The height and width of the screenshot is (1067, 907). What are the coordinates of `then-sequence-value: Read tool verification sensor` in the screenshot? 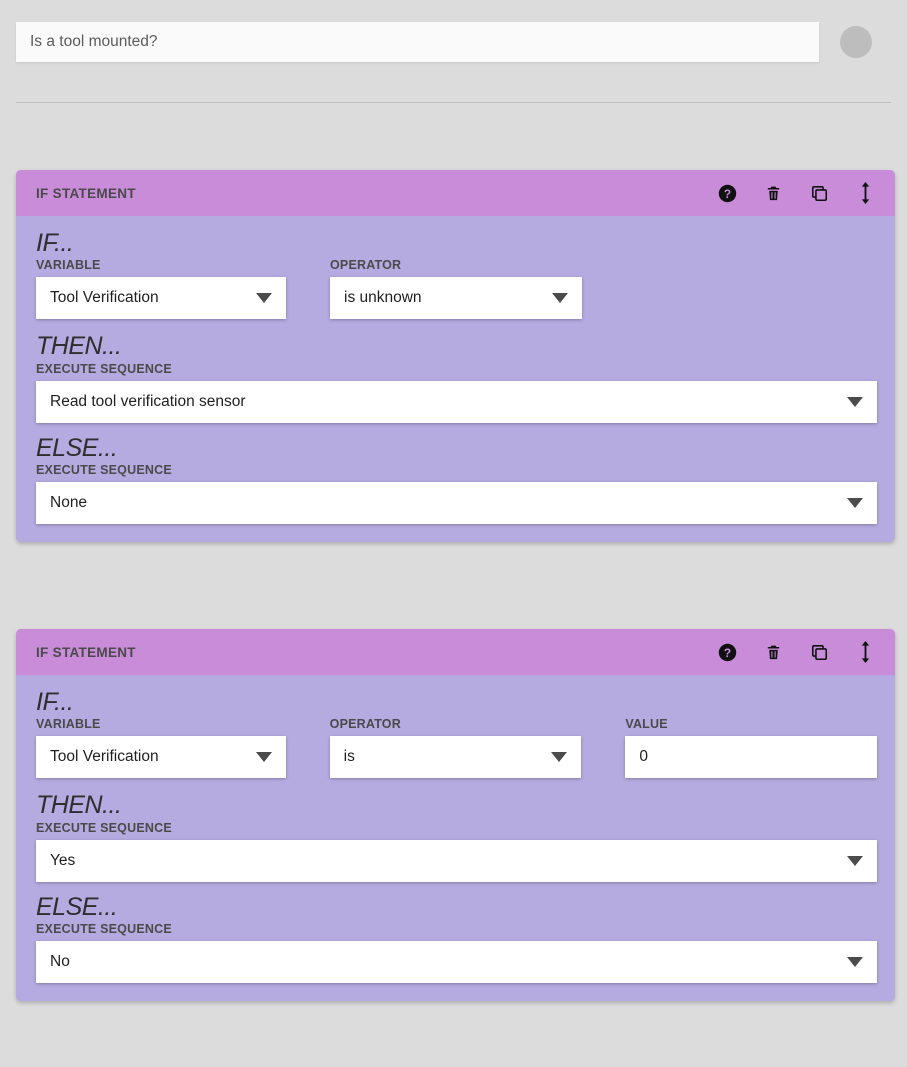 It's located at (148, 401).